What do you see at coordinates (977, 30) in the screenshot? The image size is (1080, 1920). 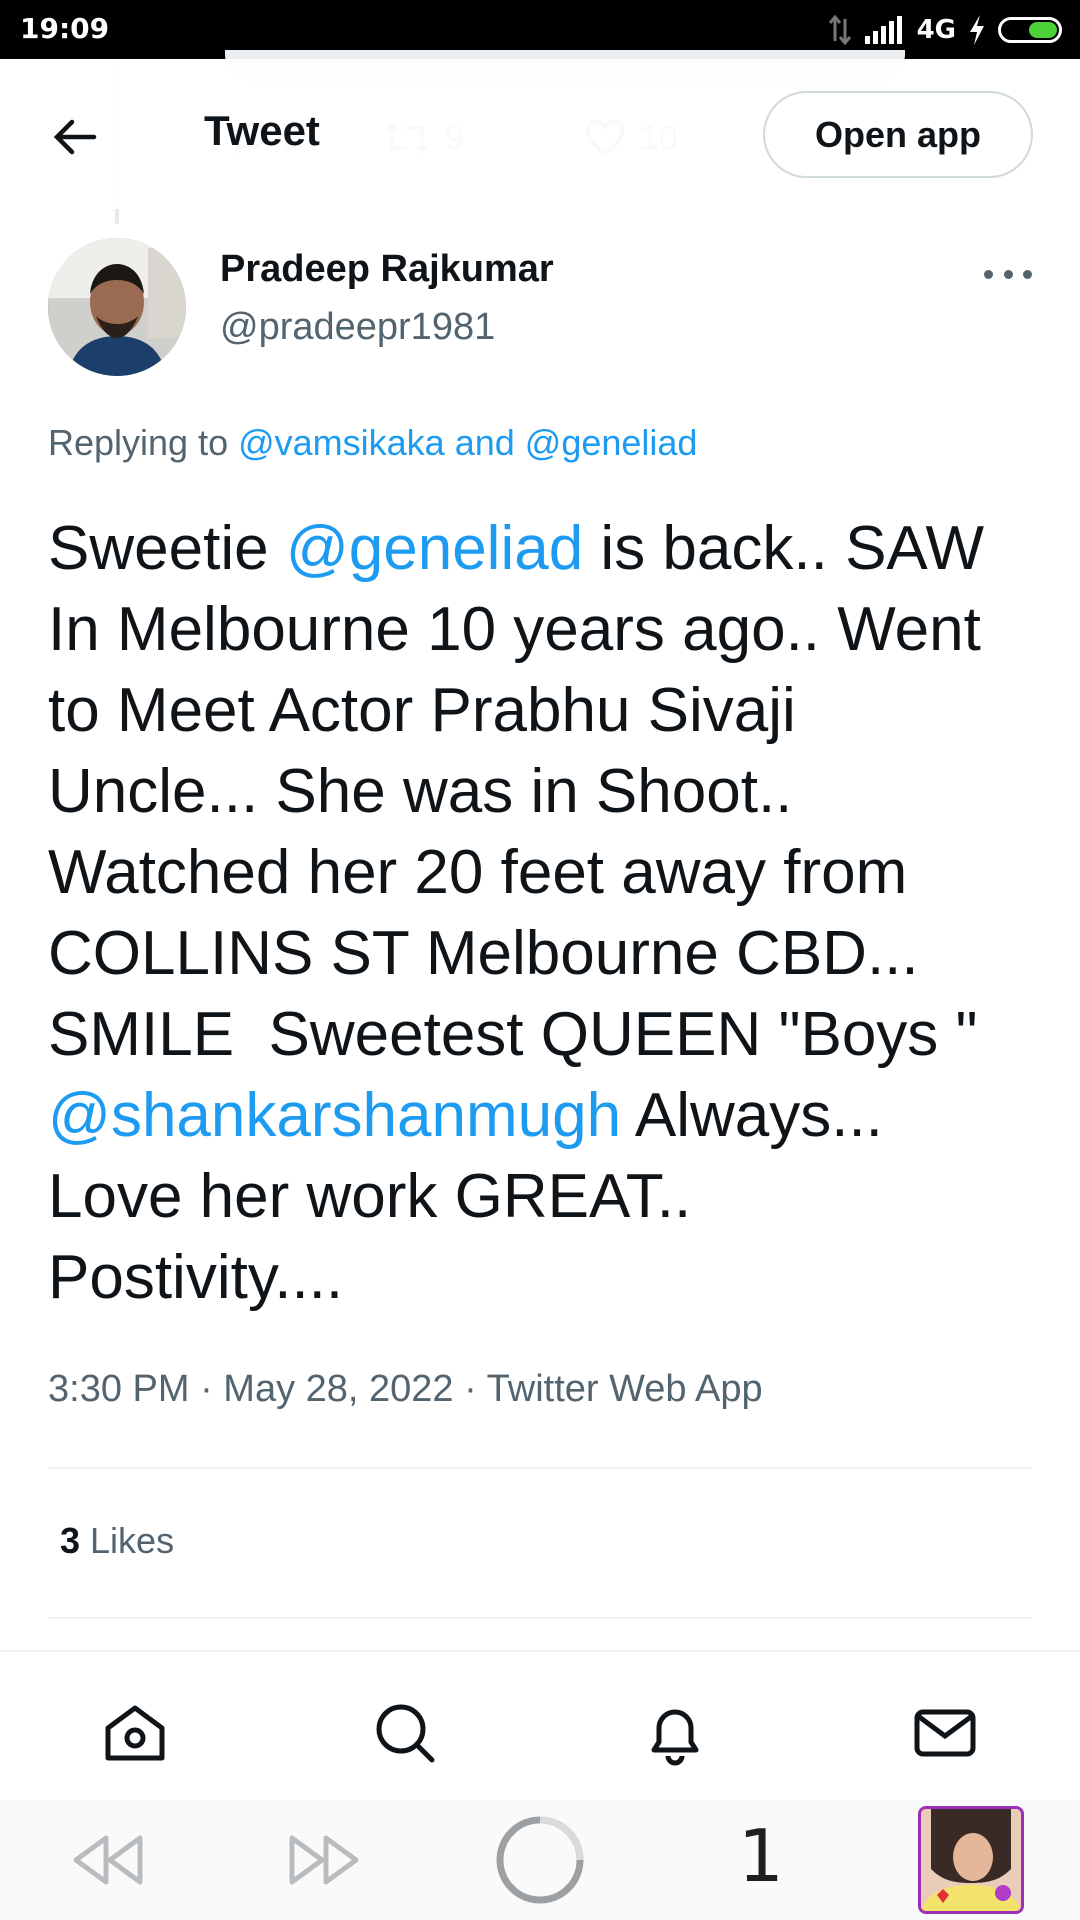 I see `charging-icon` at bounding box center [977, 30].